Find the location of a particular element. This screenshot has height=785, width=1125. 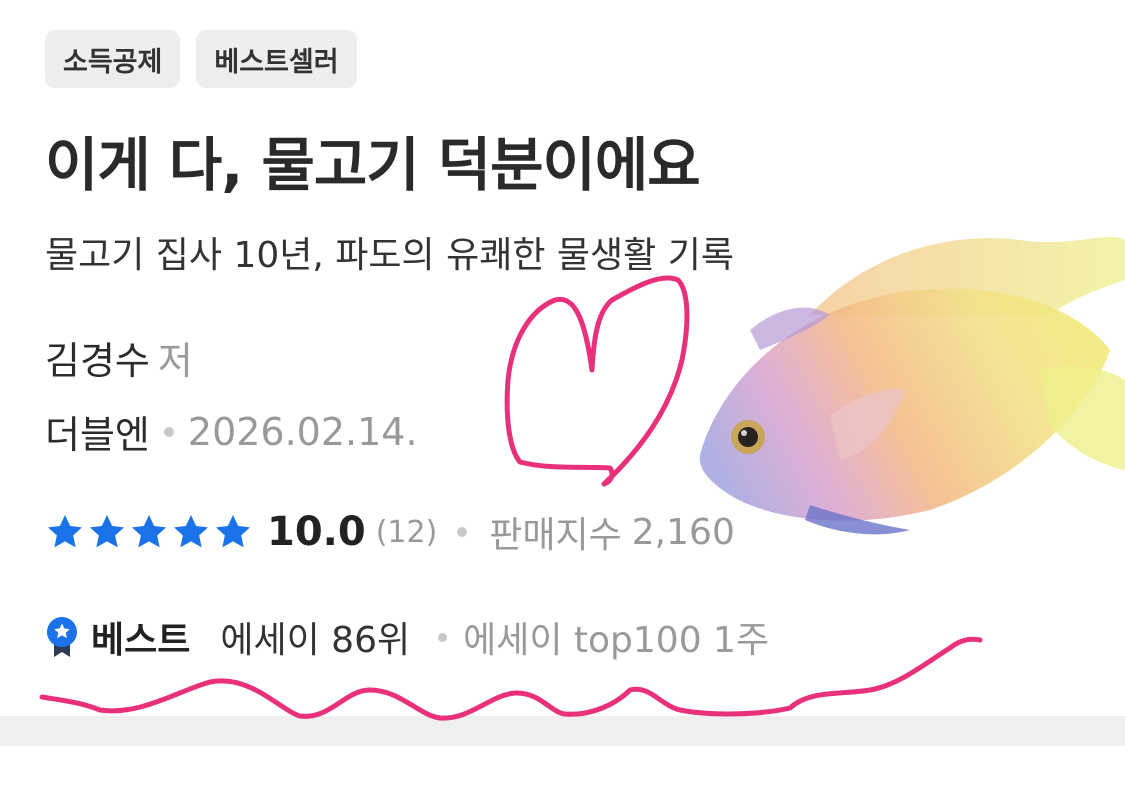

best-ranking-row: 베스트 에세이 86위 에세이 top100 1주 is located at coordinates (407, 637).